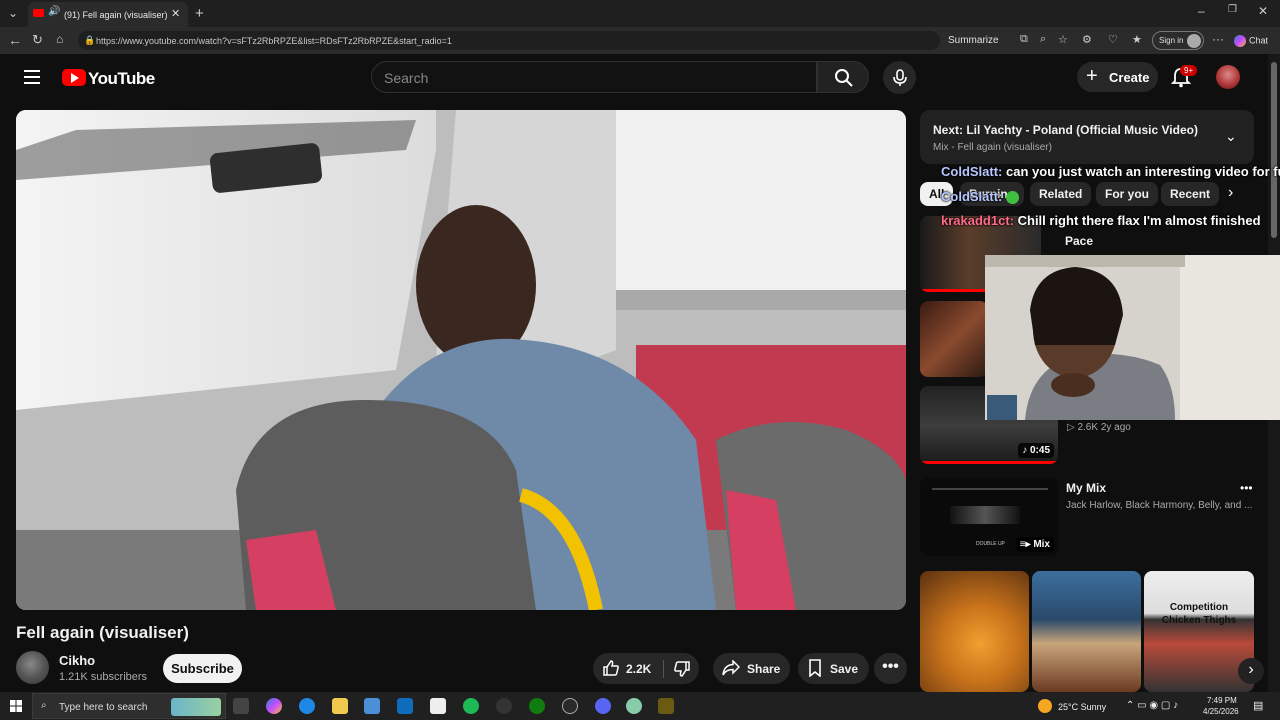 Image resolution: width=1280 pixels, height=720 pixels. I want to click on steam-icon, so click(570, 706).